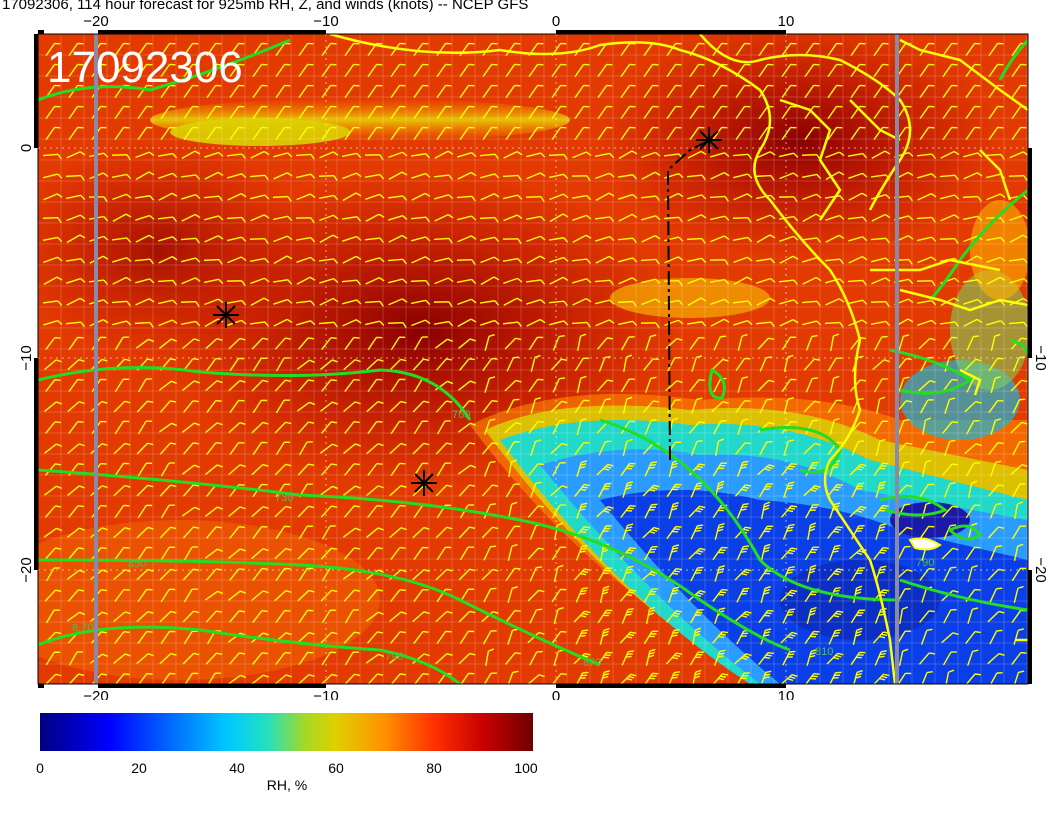  I want to click on y-axis-left: 0 −10 −20, so click(26, 363).